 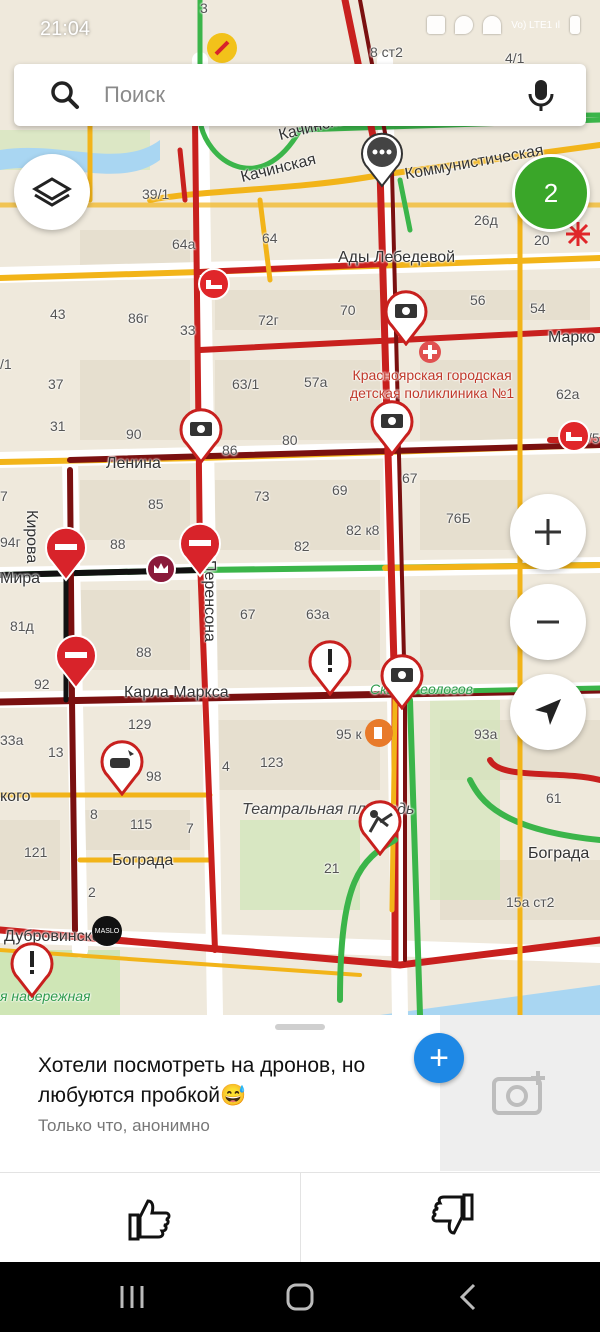 I want to click on plus-icon: +, so click(x=439, y=1057).